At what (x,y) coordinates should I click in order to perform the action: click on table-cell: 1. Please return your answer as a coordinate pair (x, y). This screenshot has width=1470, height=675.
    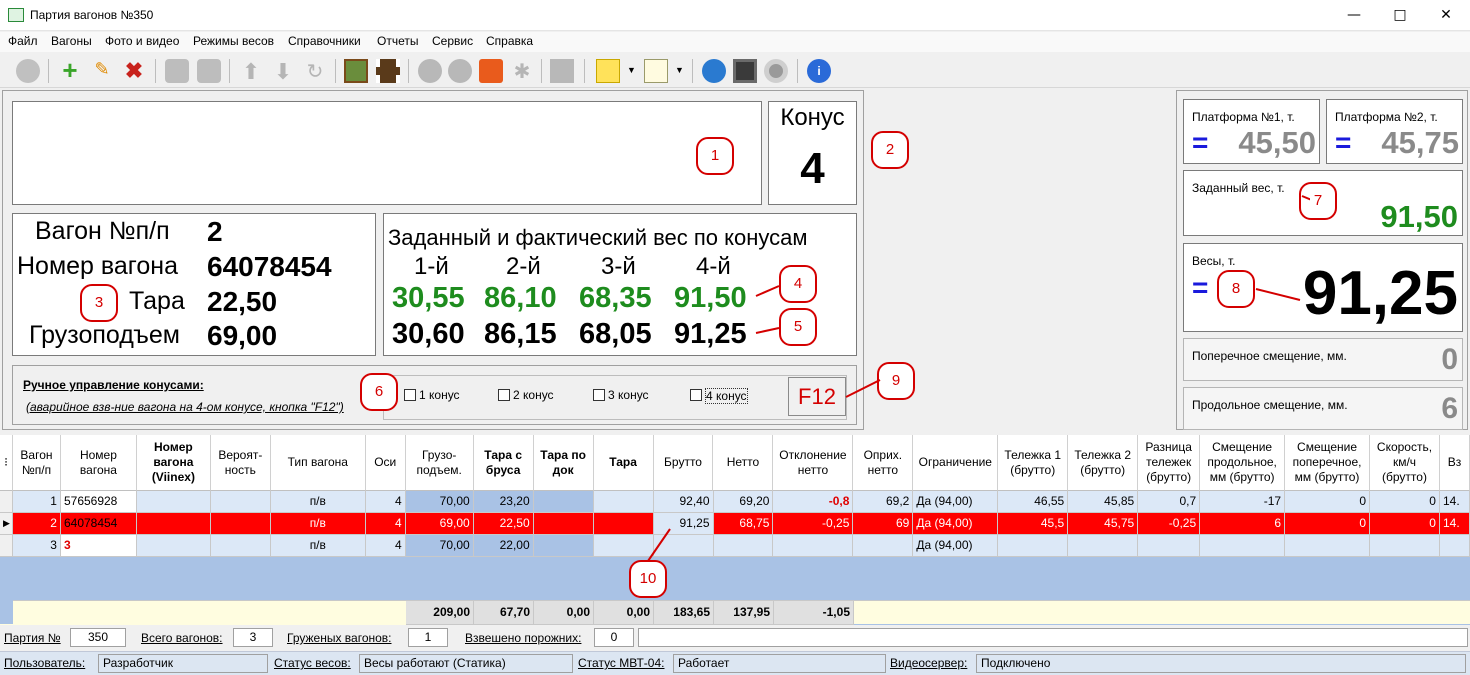
    Looking at the image, I should click on (37, 502).